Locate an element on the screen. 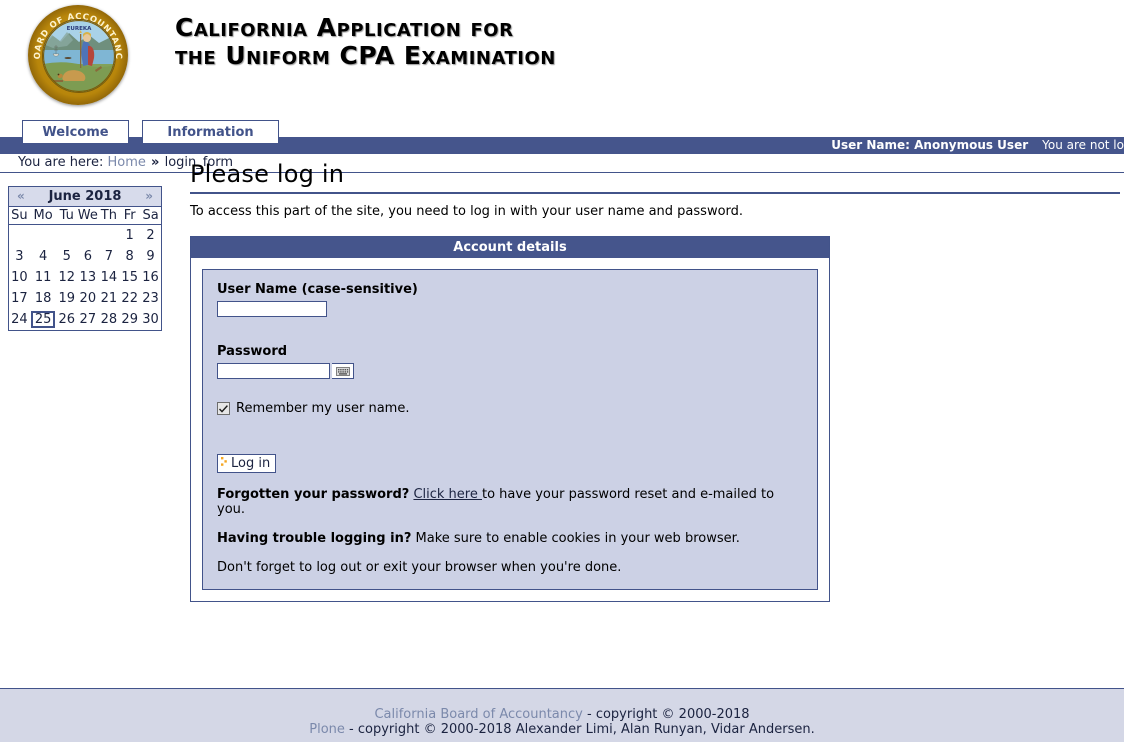 Image resolution: width=1124 pixels, height=742 pixels. remember-username-row: Remember my user name. is located at coordinates (510, 408).